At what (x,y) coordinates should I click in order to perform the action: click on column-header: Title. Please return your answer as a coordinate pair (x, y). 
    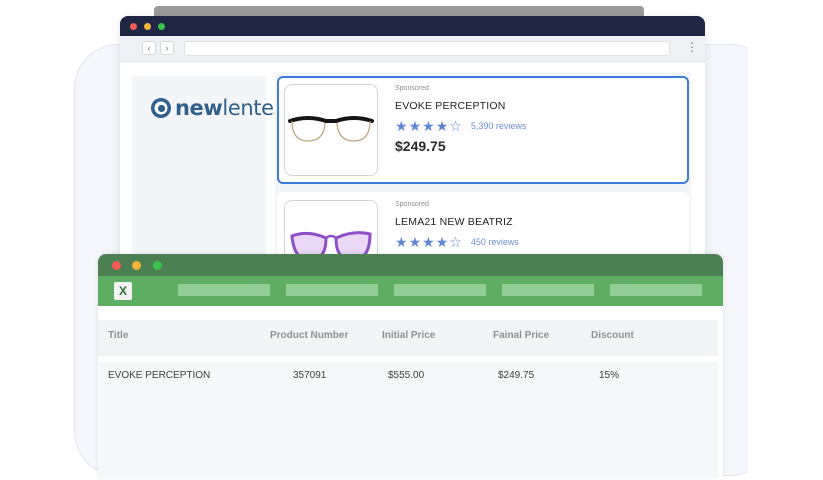
    Looking at the image, I should click on (118, 335).